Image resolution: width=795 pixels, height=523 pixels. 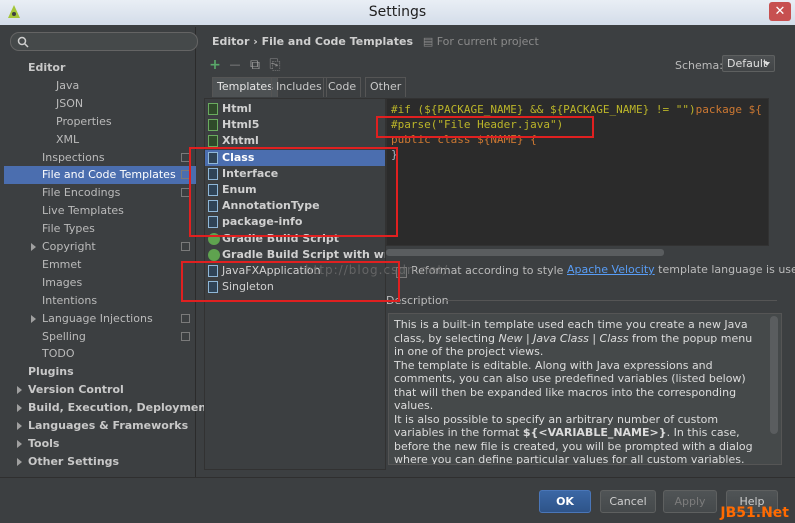 I want to click on sidebar-item-language-injections: Language Injections, so click(x=100, y=319).